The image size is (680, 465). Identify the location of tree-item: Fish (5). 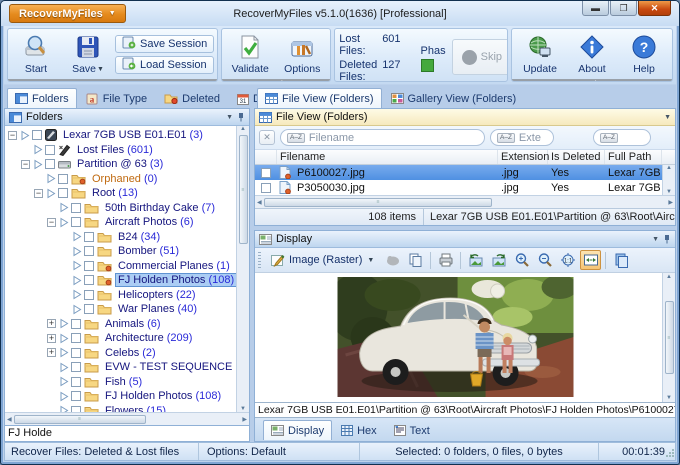
(120, 382).